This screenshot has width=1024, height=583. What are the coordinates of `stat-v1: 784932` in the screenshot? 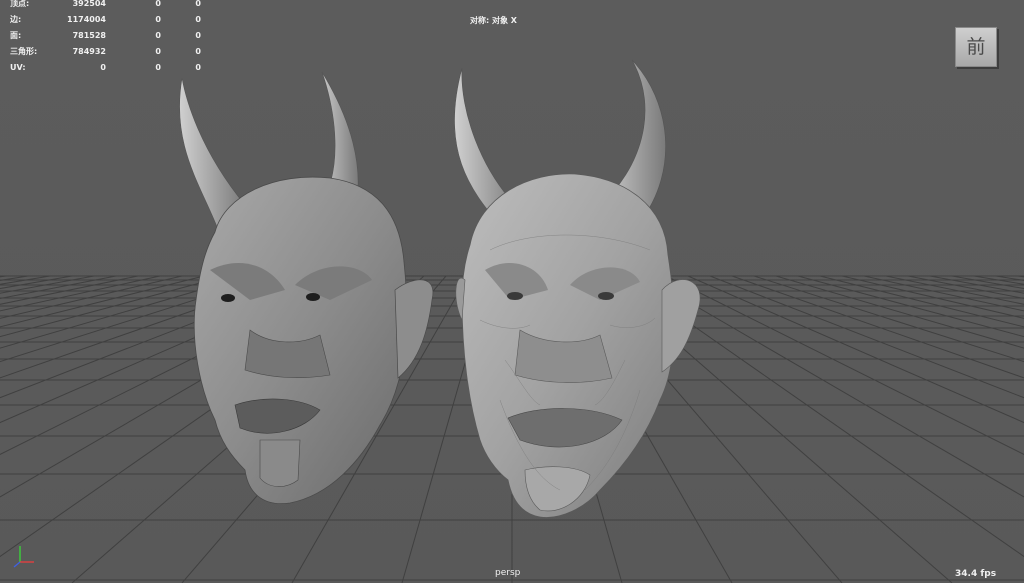 It's located at (89, 51).